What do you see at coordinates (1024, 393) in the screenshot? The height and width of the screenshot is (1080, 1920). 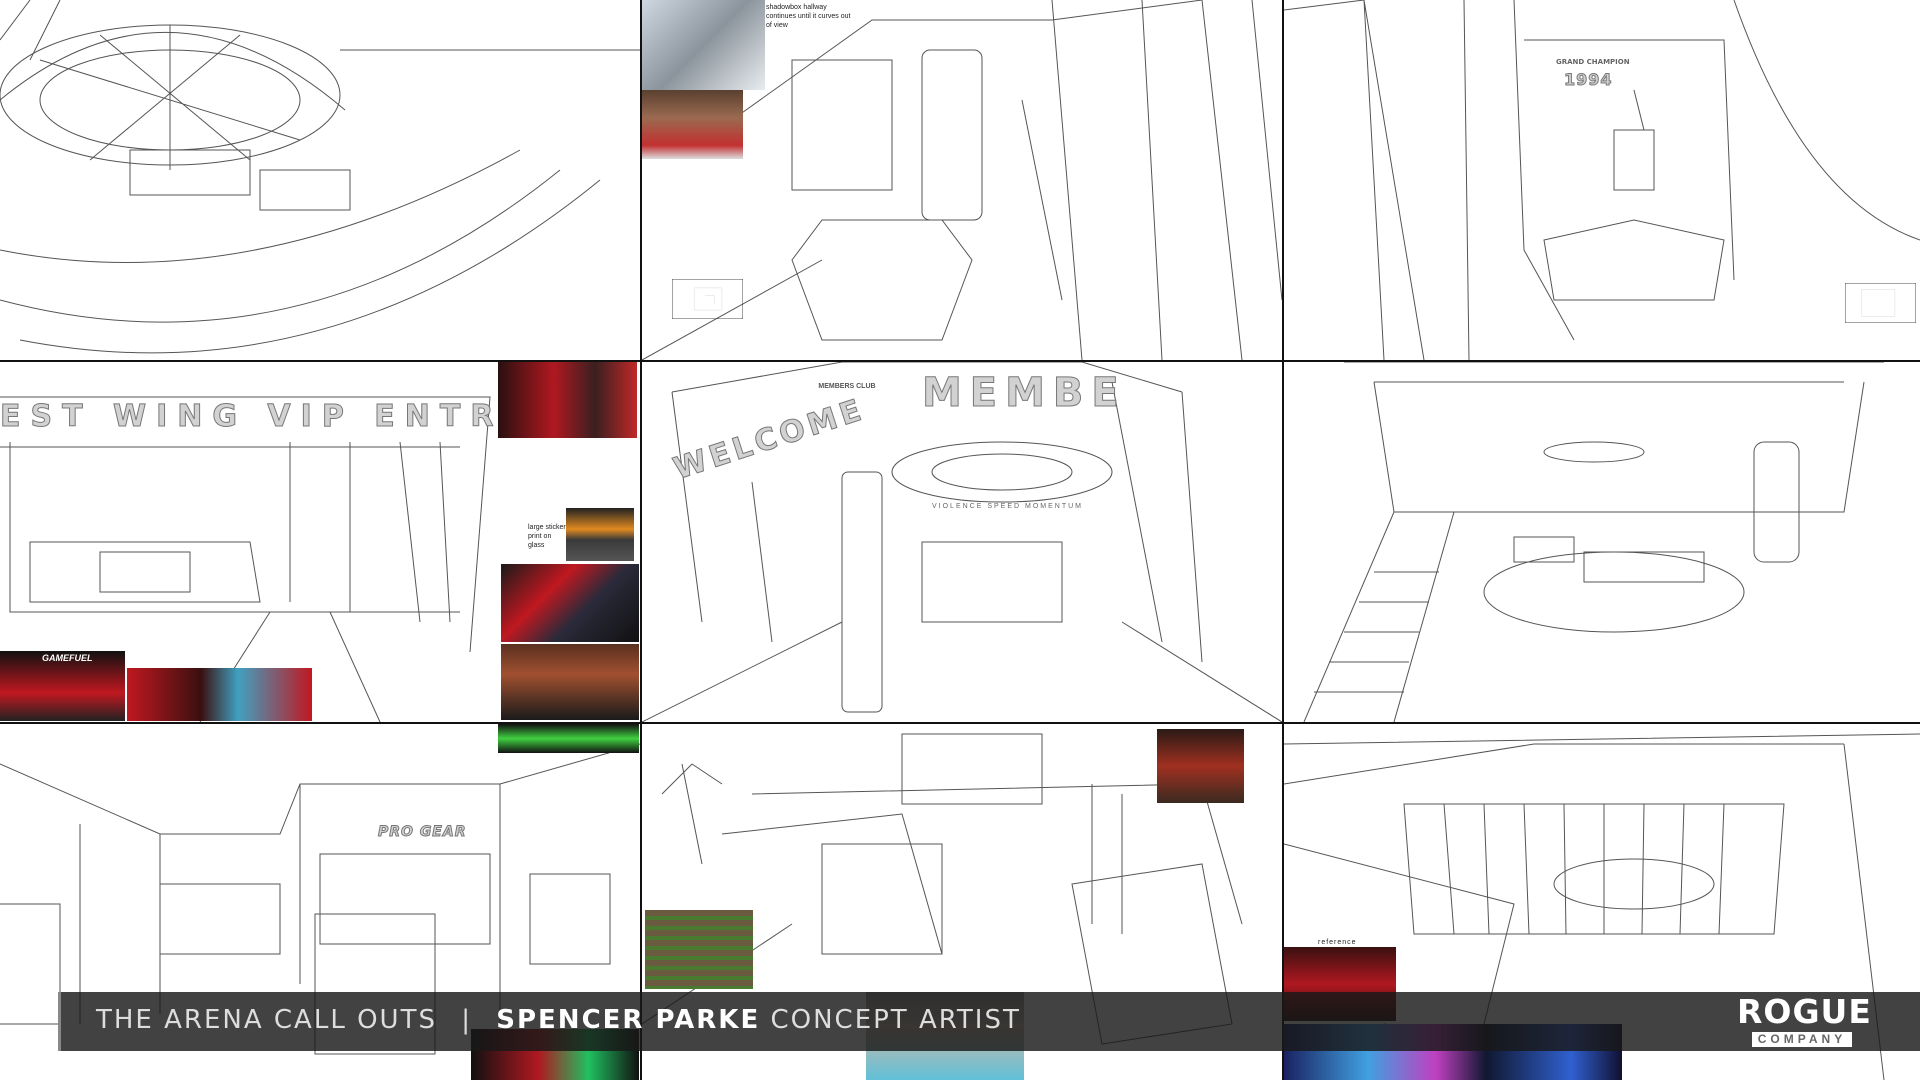 I see `members-sign: MEMBE` at bounding box center [1024, 393].